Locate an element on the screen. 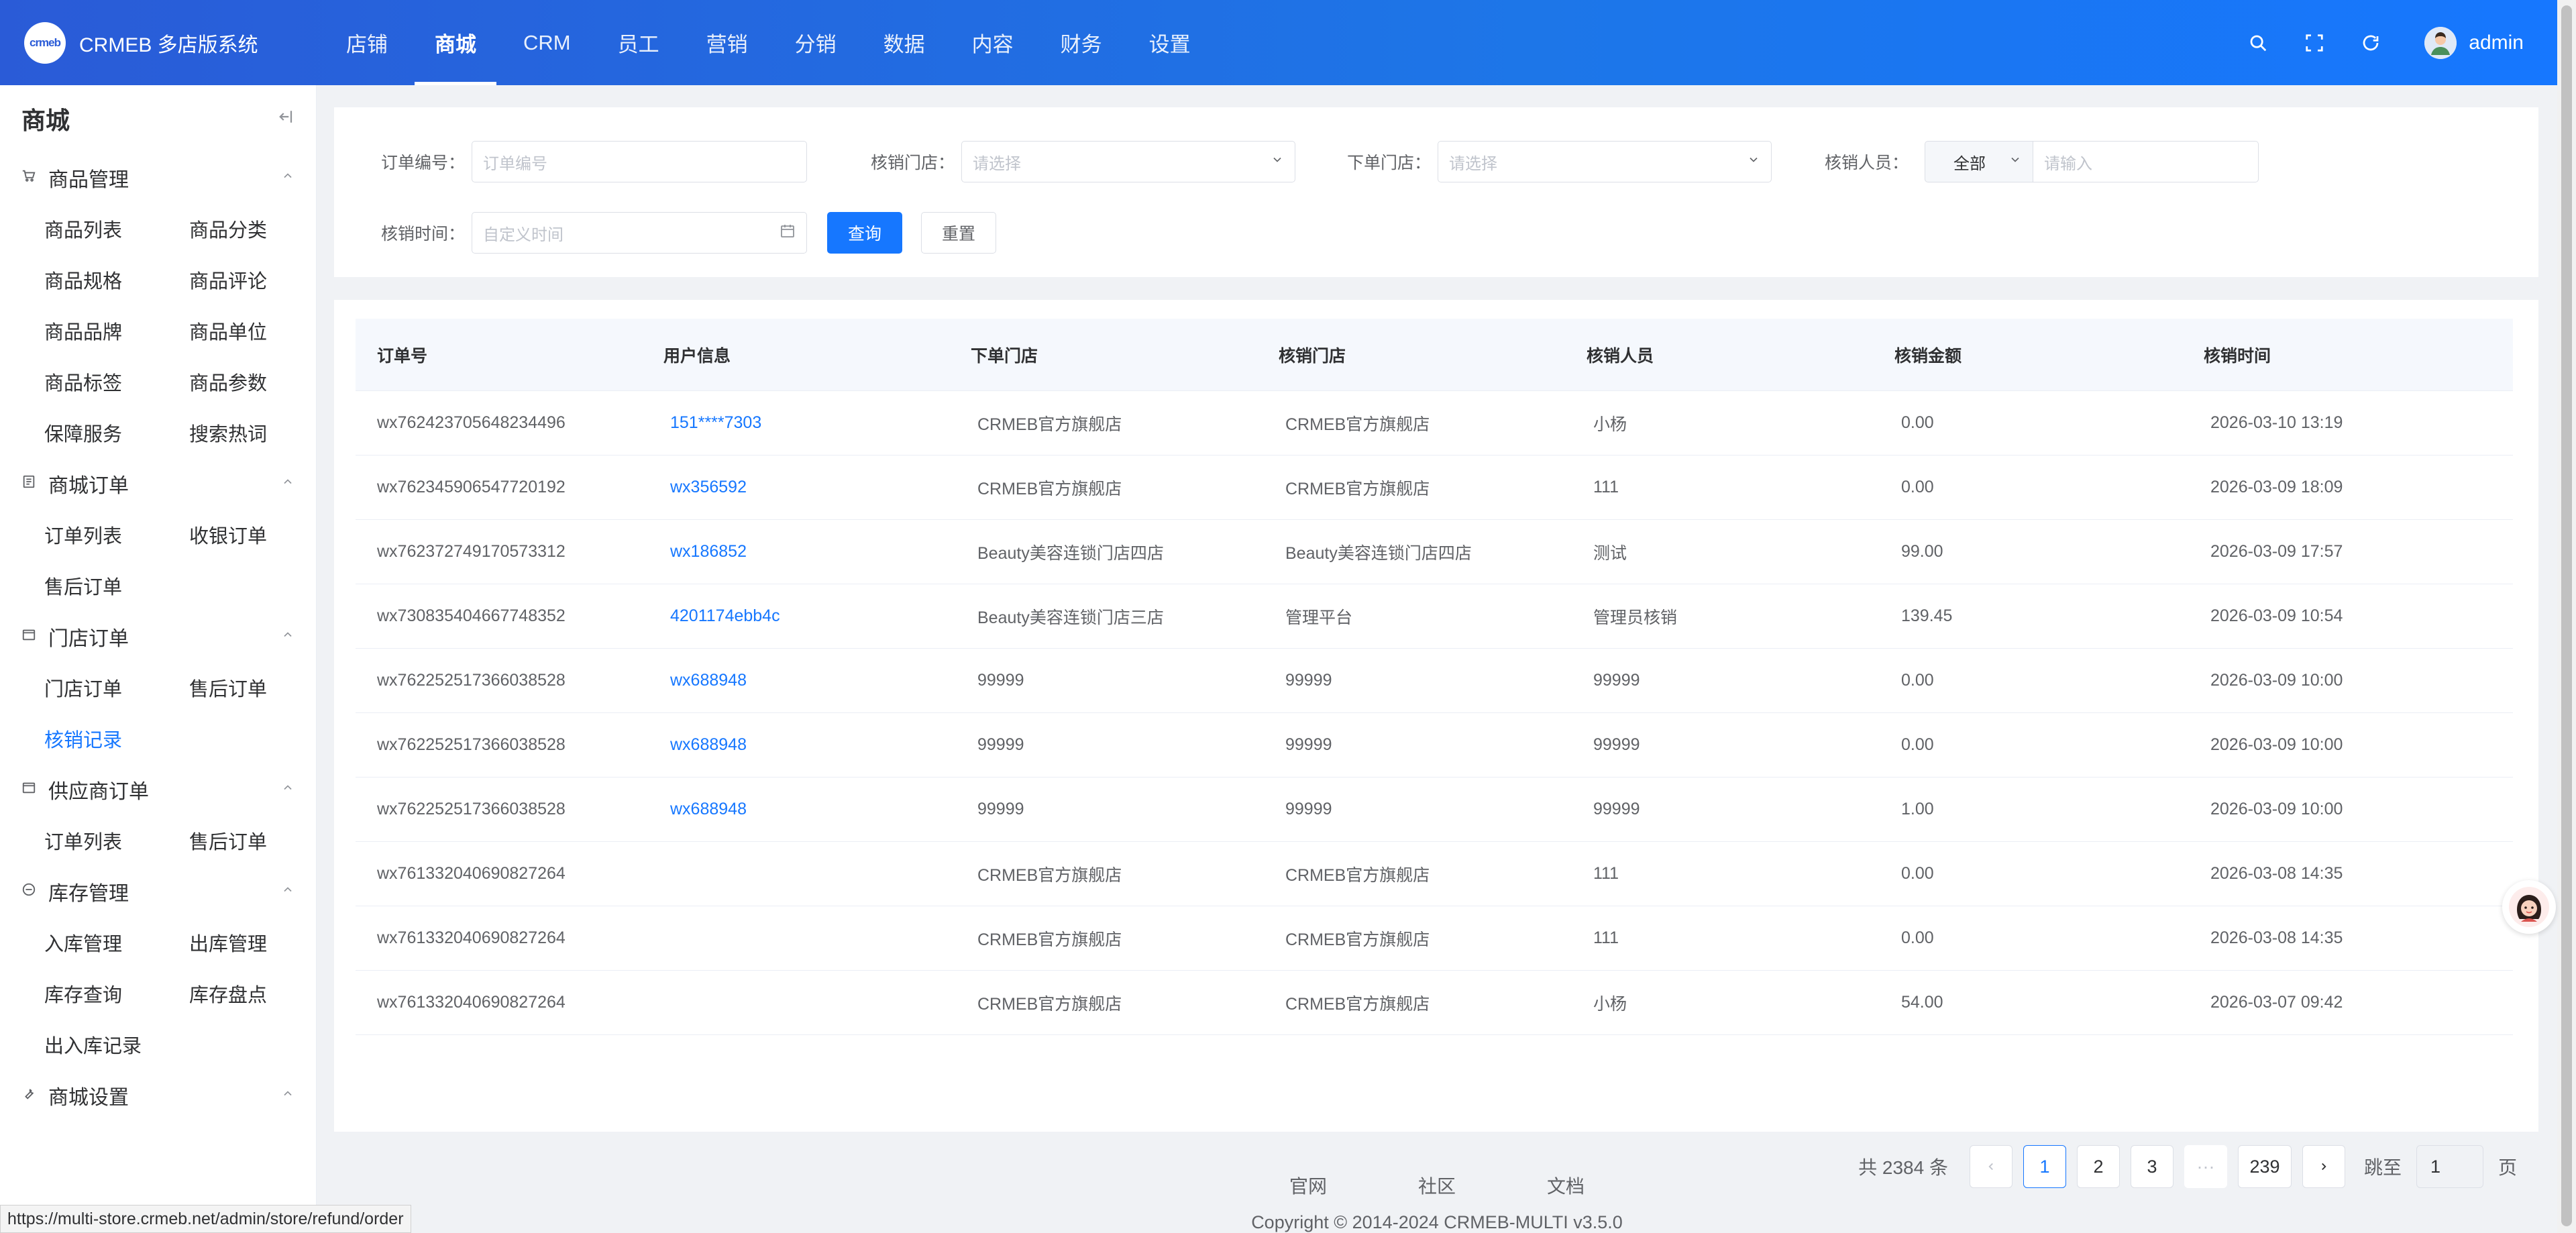 The image size is (2576, 1233). topnav-item-data: 数据 is located at coordinates (904, 43).